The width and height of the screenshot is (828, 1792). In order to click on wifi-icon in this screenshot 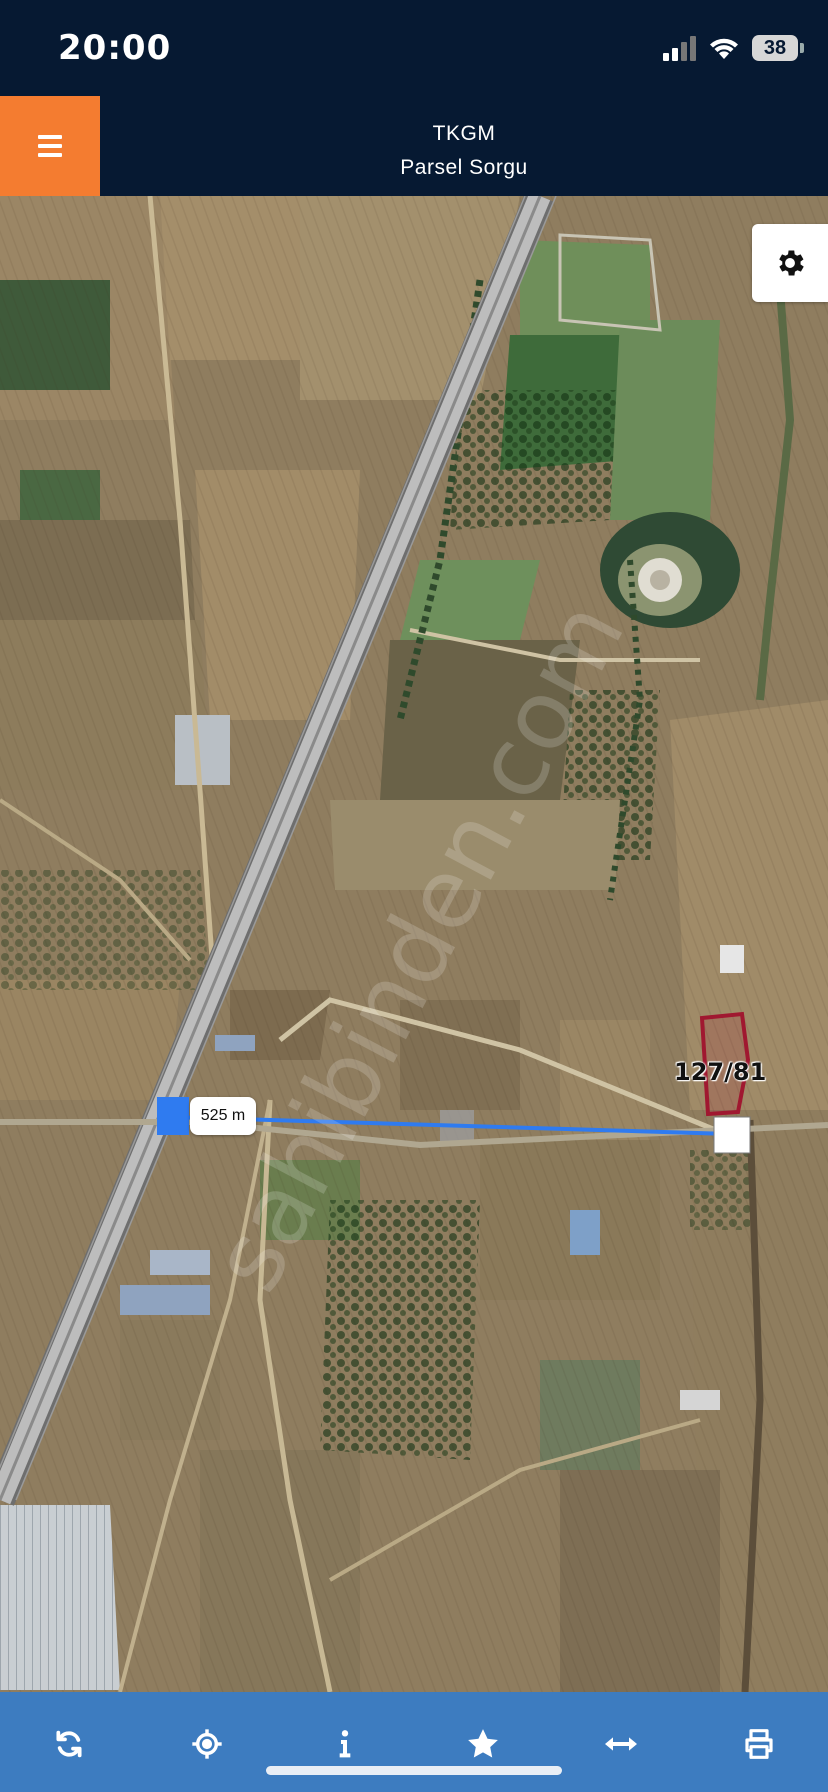, I will do `click(724, 48)`.